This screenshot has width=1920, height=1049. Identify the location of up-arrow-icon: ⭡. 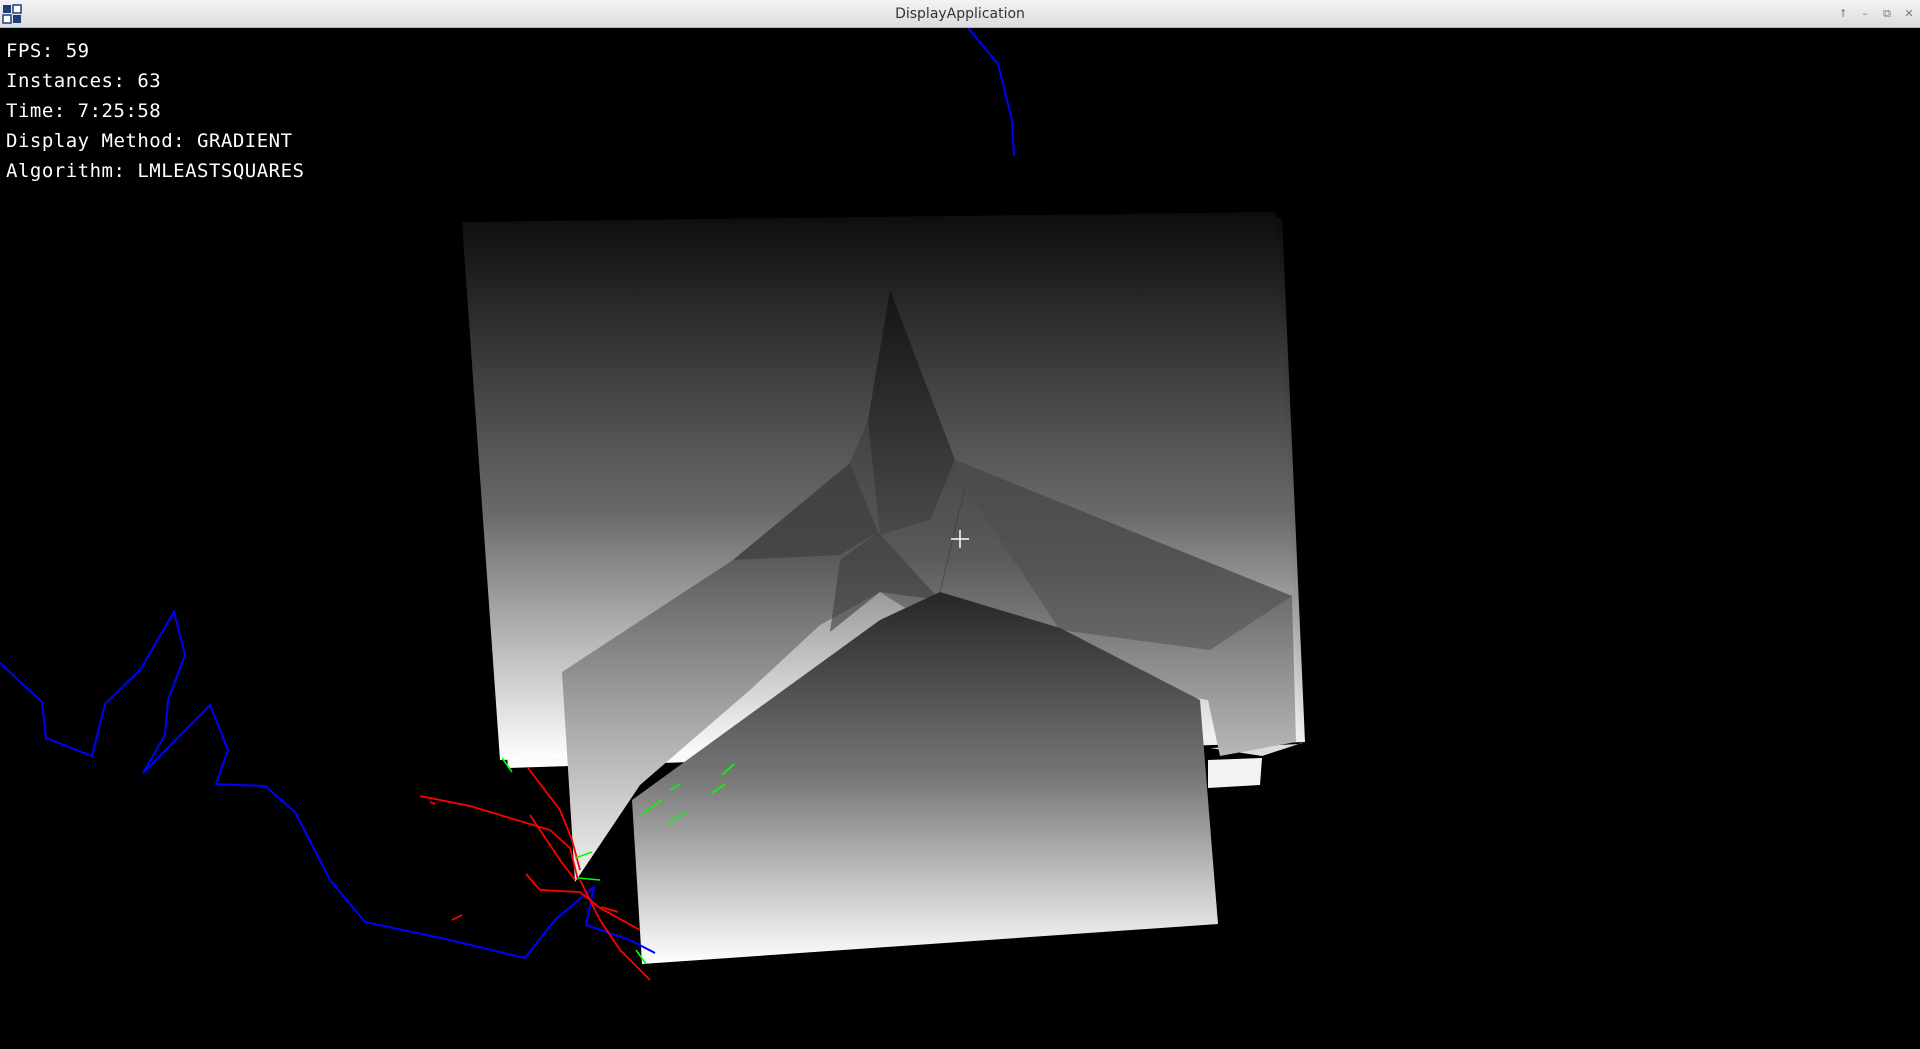
(1843, 14).